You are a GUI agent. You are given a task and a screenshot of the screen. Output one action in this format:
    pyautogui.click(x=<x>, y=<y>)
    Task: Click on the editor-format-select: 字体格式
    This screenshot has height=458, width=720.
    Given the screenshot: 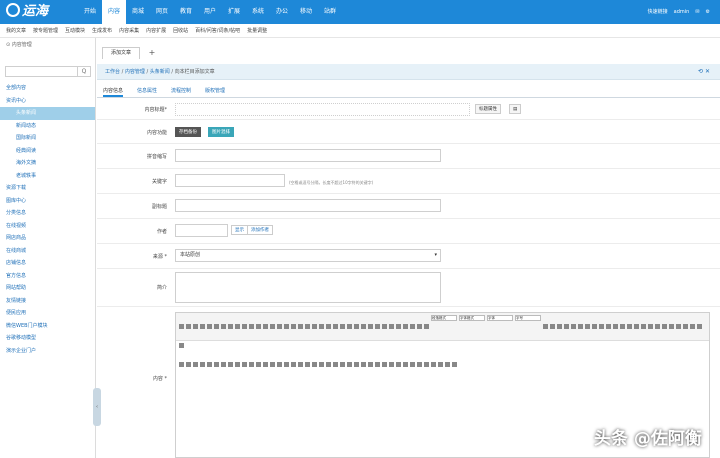 What is the action you would take?
    pyautogui.click(x=472, y=318)
    